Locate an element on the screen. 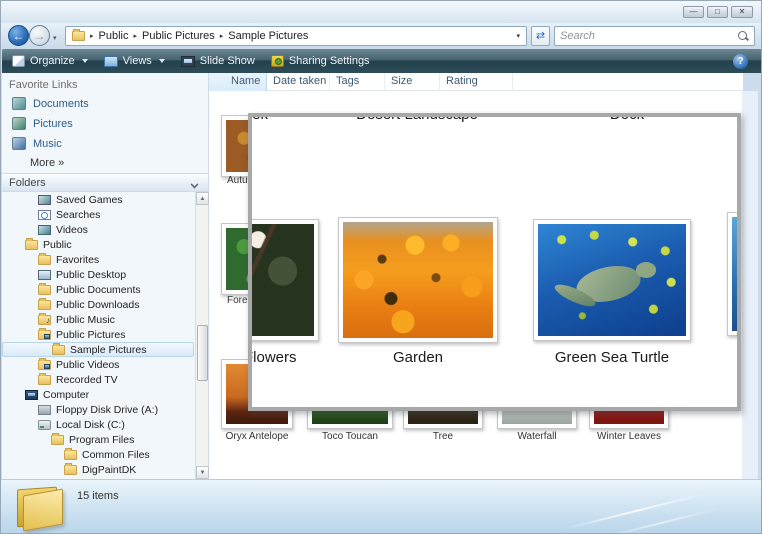 The height and width of the screenshot is (534, 762). tree-item-common-files: Common Files is located at coordinates (98, 454).